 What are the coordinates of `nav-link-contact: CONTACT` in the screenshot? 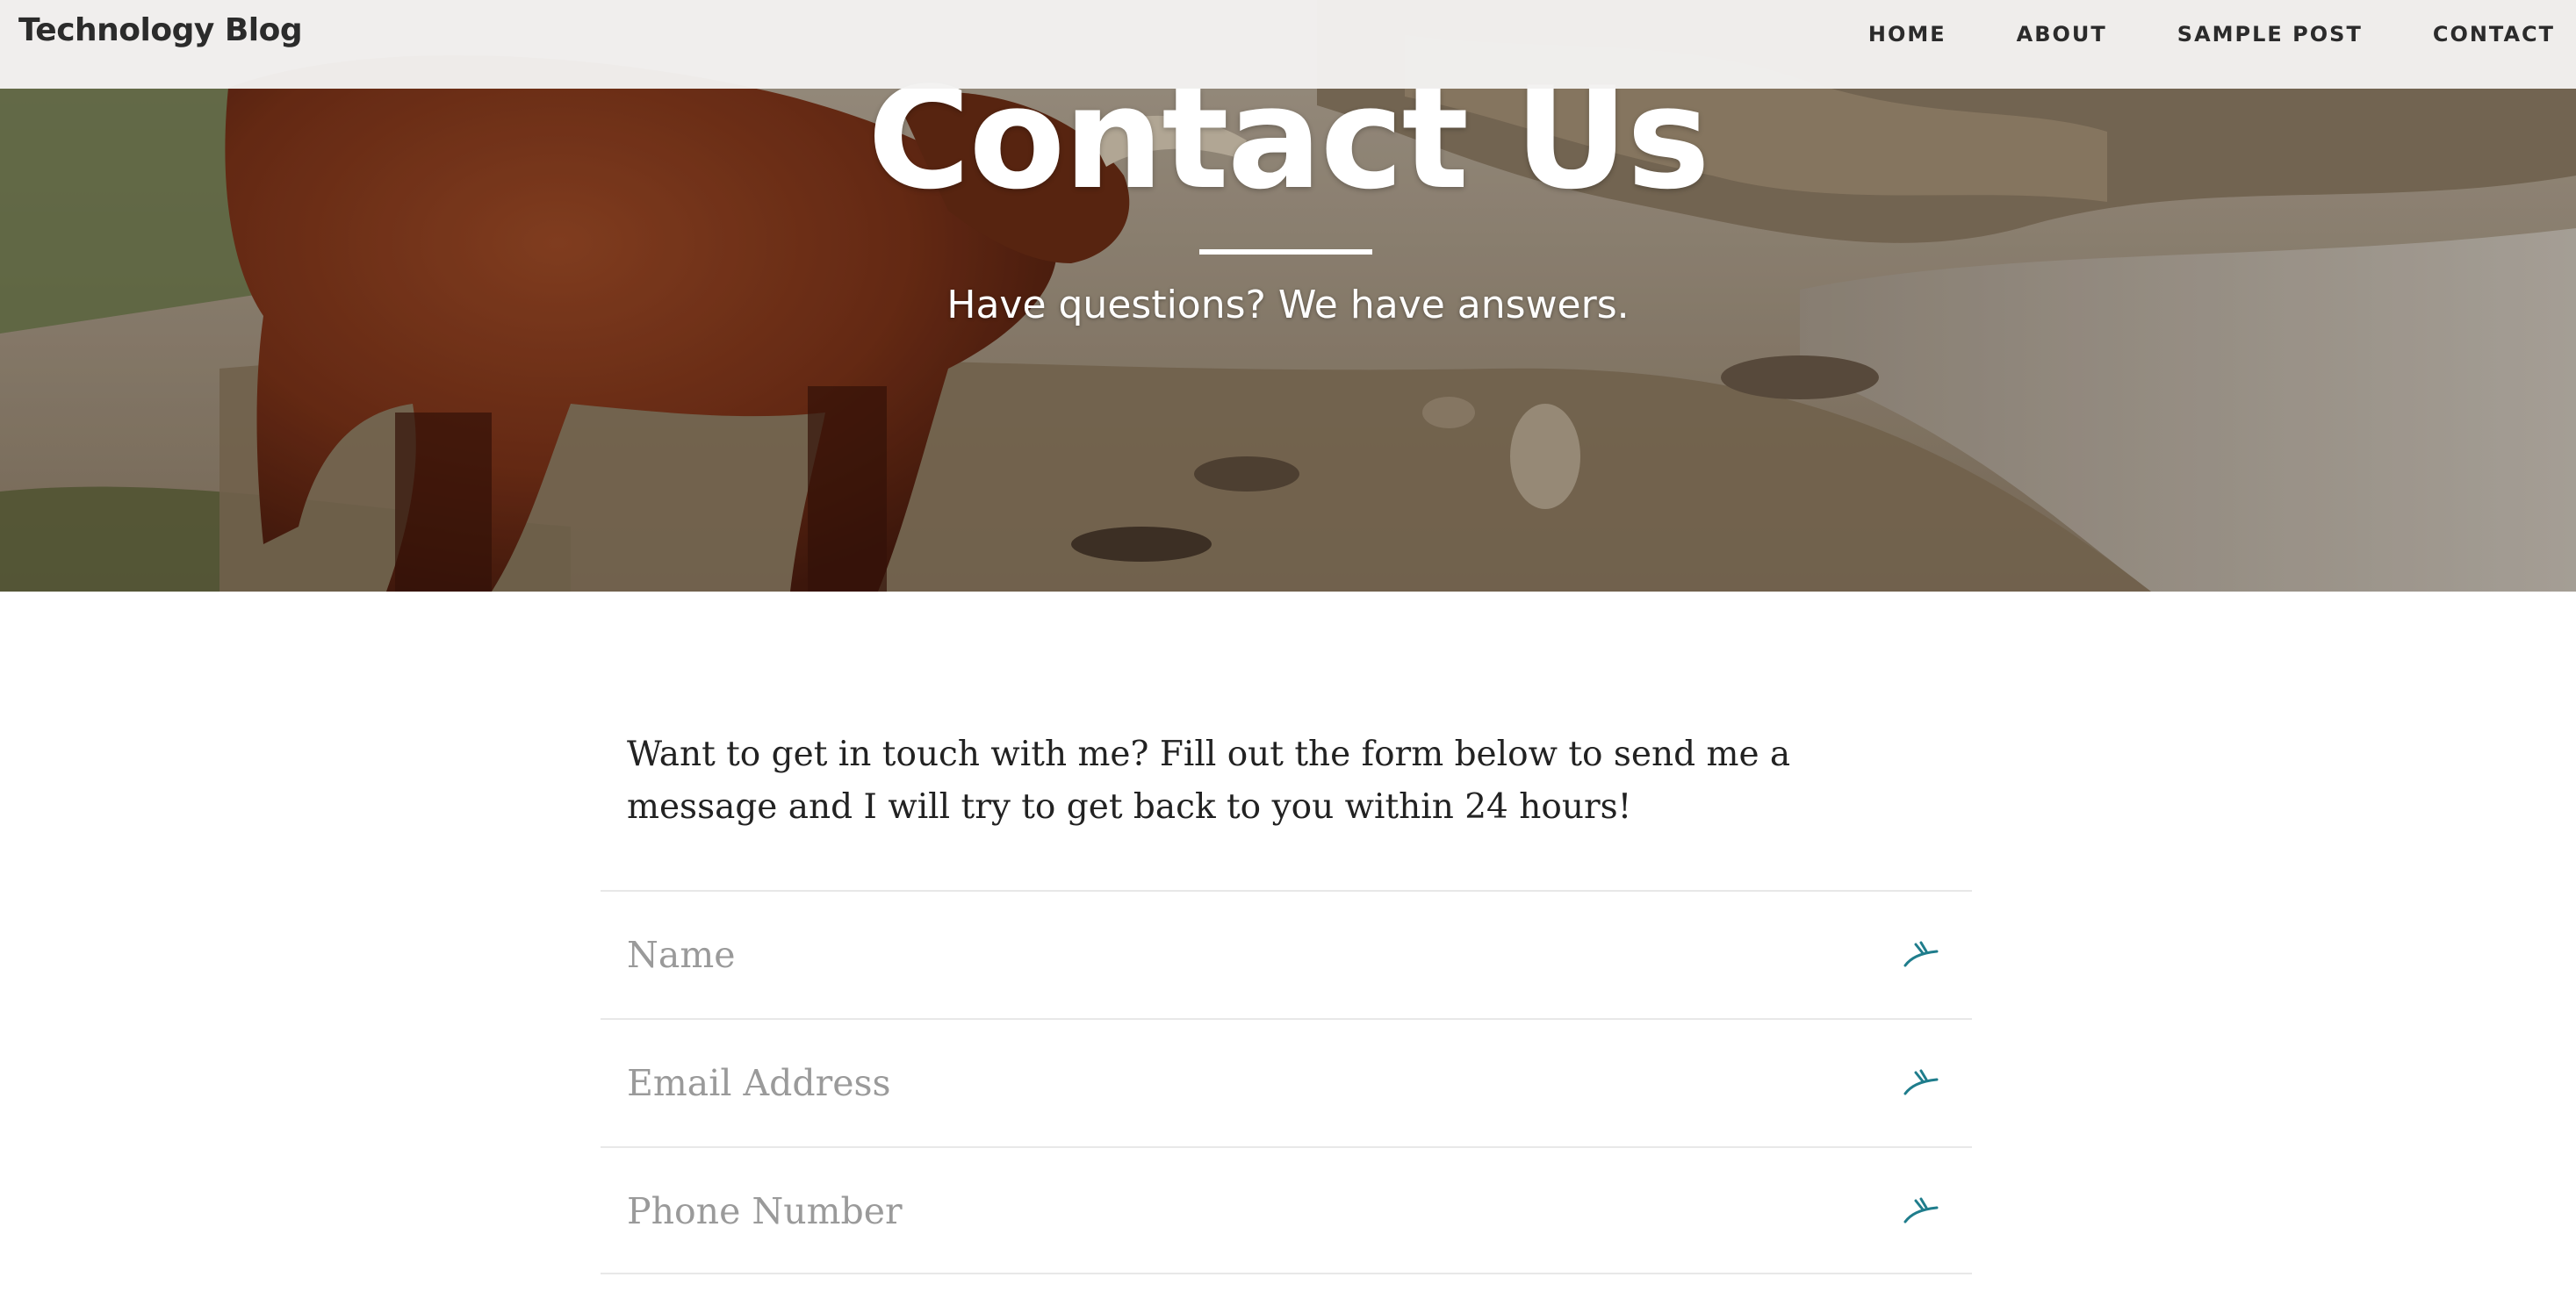 It's located at (2494, 34).